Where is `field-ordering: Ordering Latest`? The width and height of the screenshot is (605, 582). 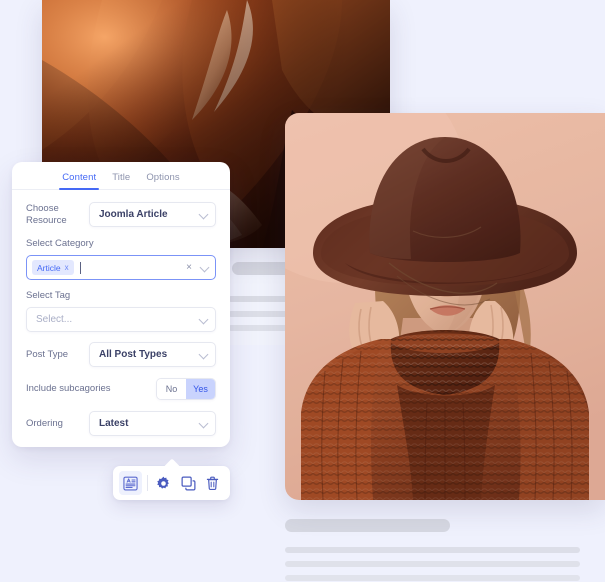
field-ordering: Ordering Latest is located at coordinates (121, 423).